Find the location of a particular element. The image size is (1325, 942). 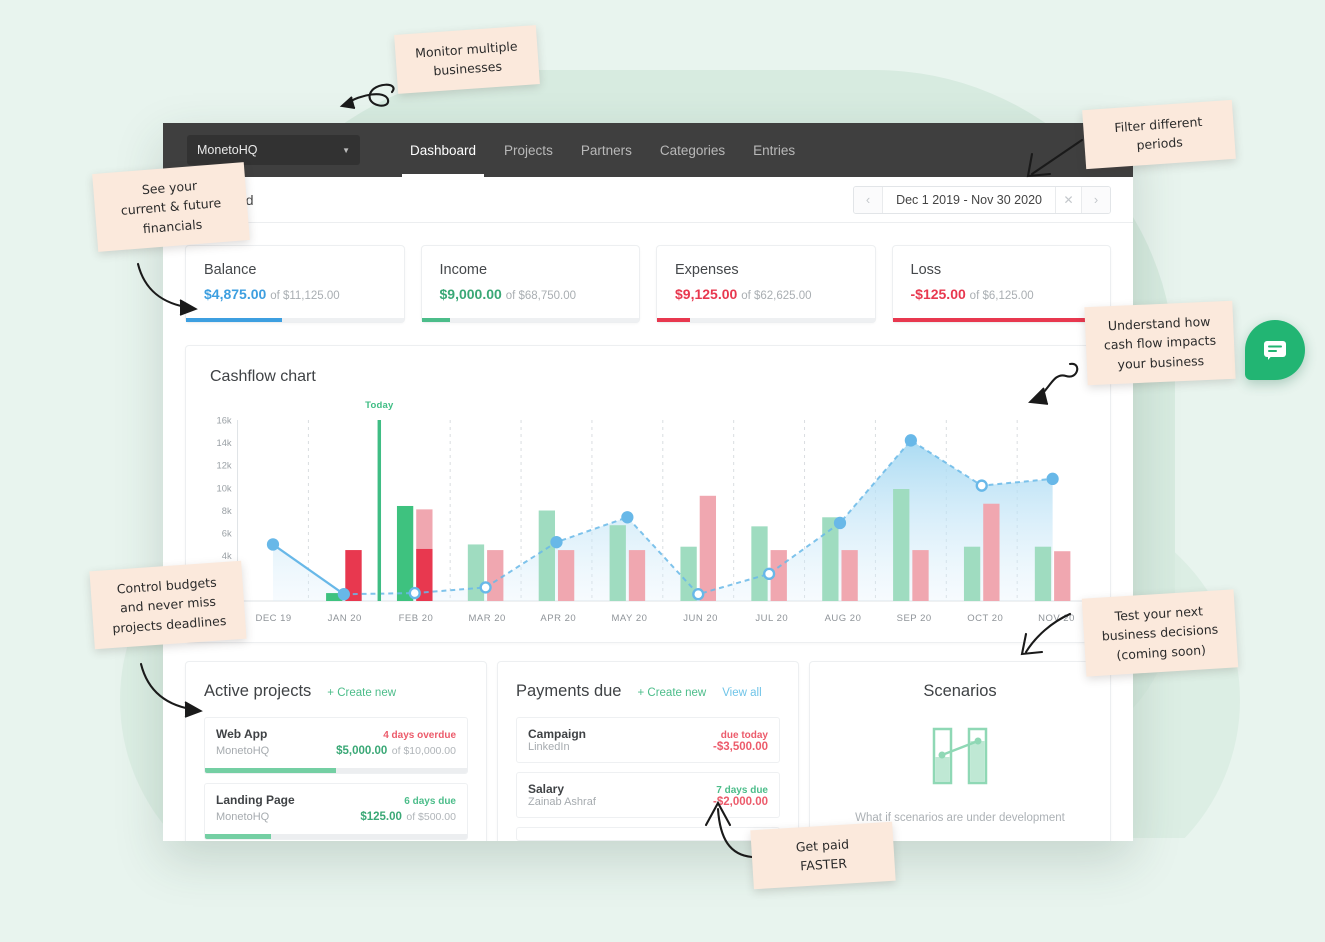

kpi-label: Income is located at coordinates (463, 270).